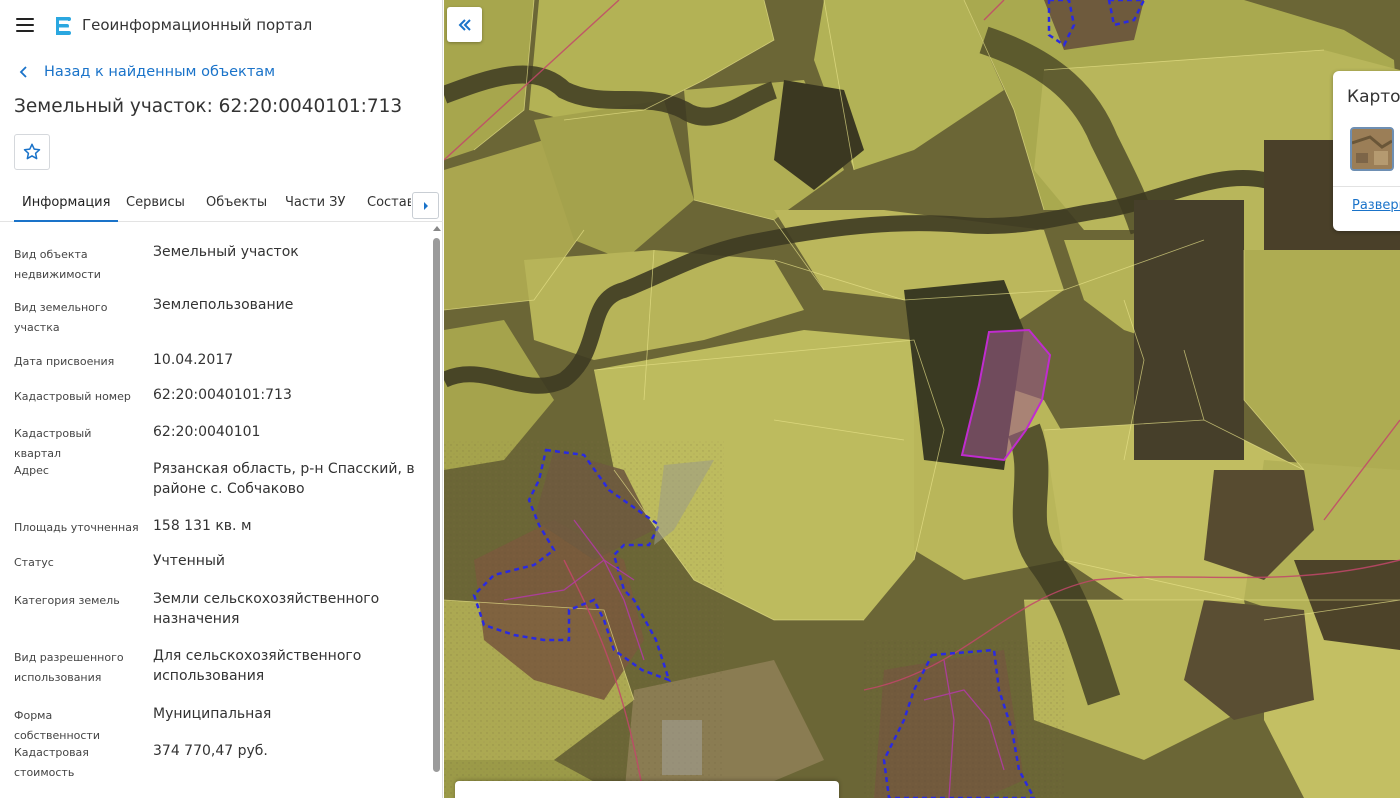 This screenshot has width=1400, height=798. Describe the element at coordinates (647, 789) in the screenshot. I see `map-bottom-panel` at that location.